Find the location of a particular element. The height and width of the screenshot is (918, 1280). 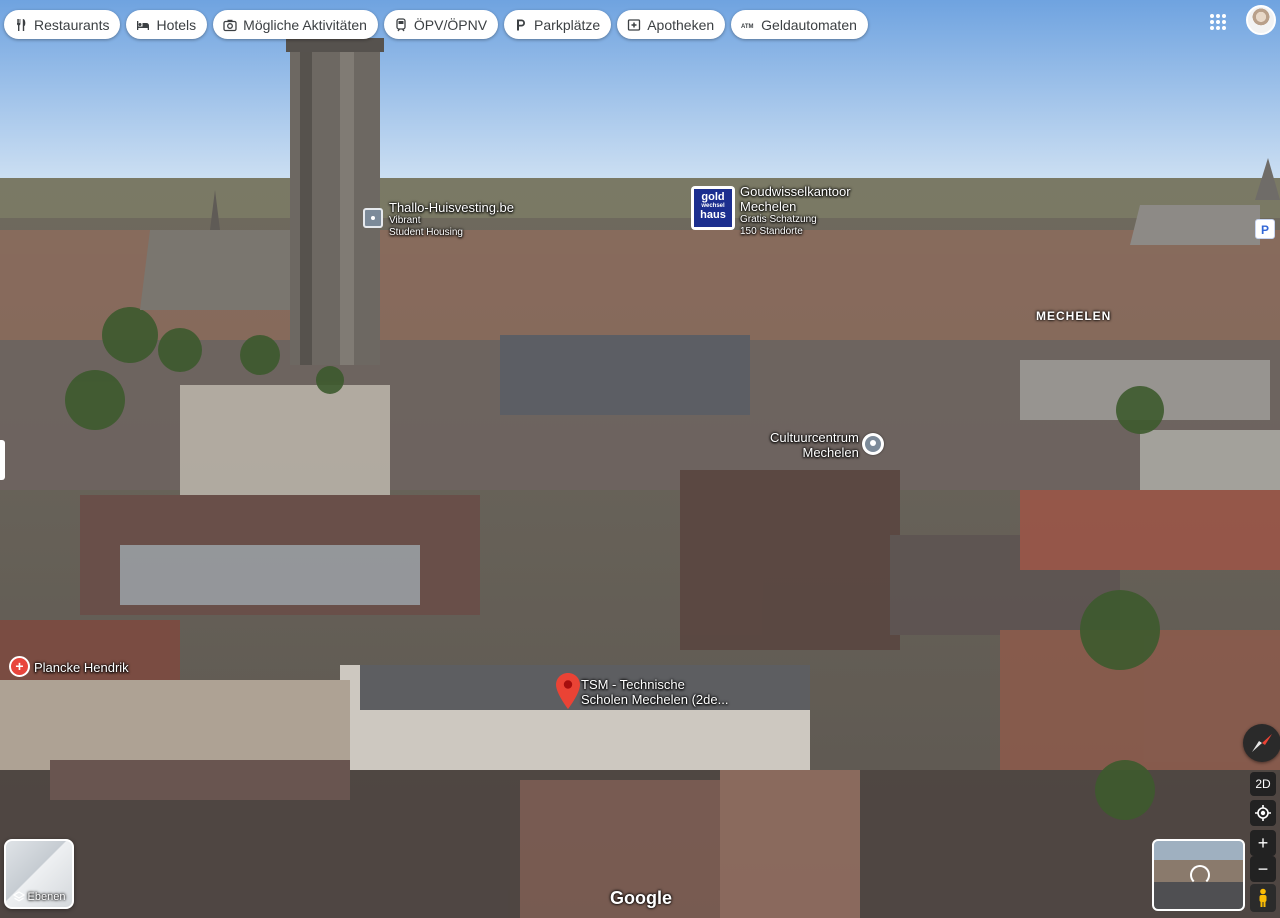

side-panel-toggle is located at coordinates (2, 460).